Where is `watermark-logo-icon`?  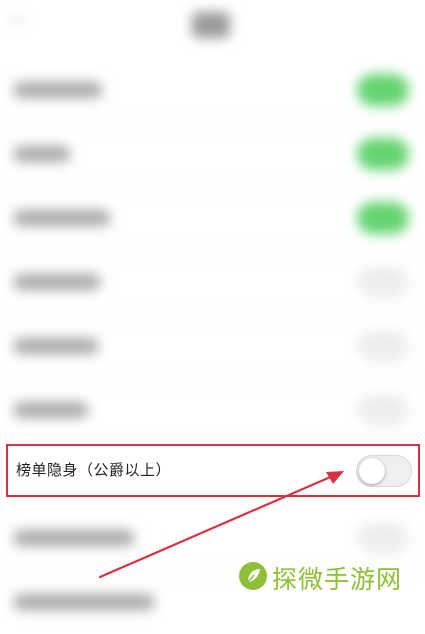
watermark-logo-icon is located at coordinates (253, 576).